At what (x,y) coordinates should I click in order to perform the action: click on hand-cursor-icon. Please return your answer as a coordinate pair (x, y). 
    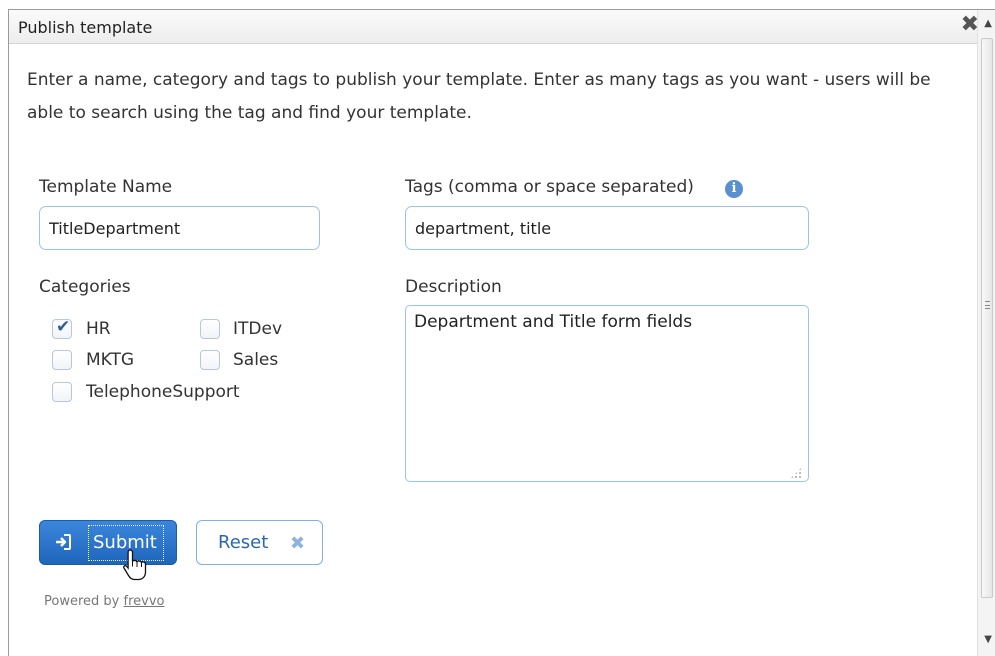
    Looking at the image, I should click on (135, 565).